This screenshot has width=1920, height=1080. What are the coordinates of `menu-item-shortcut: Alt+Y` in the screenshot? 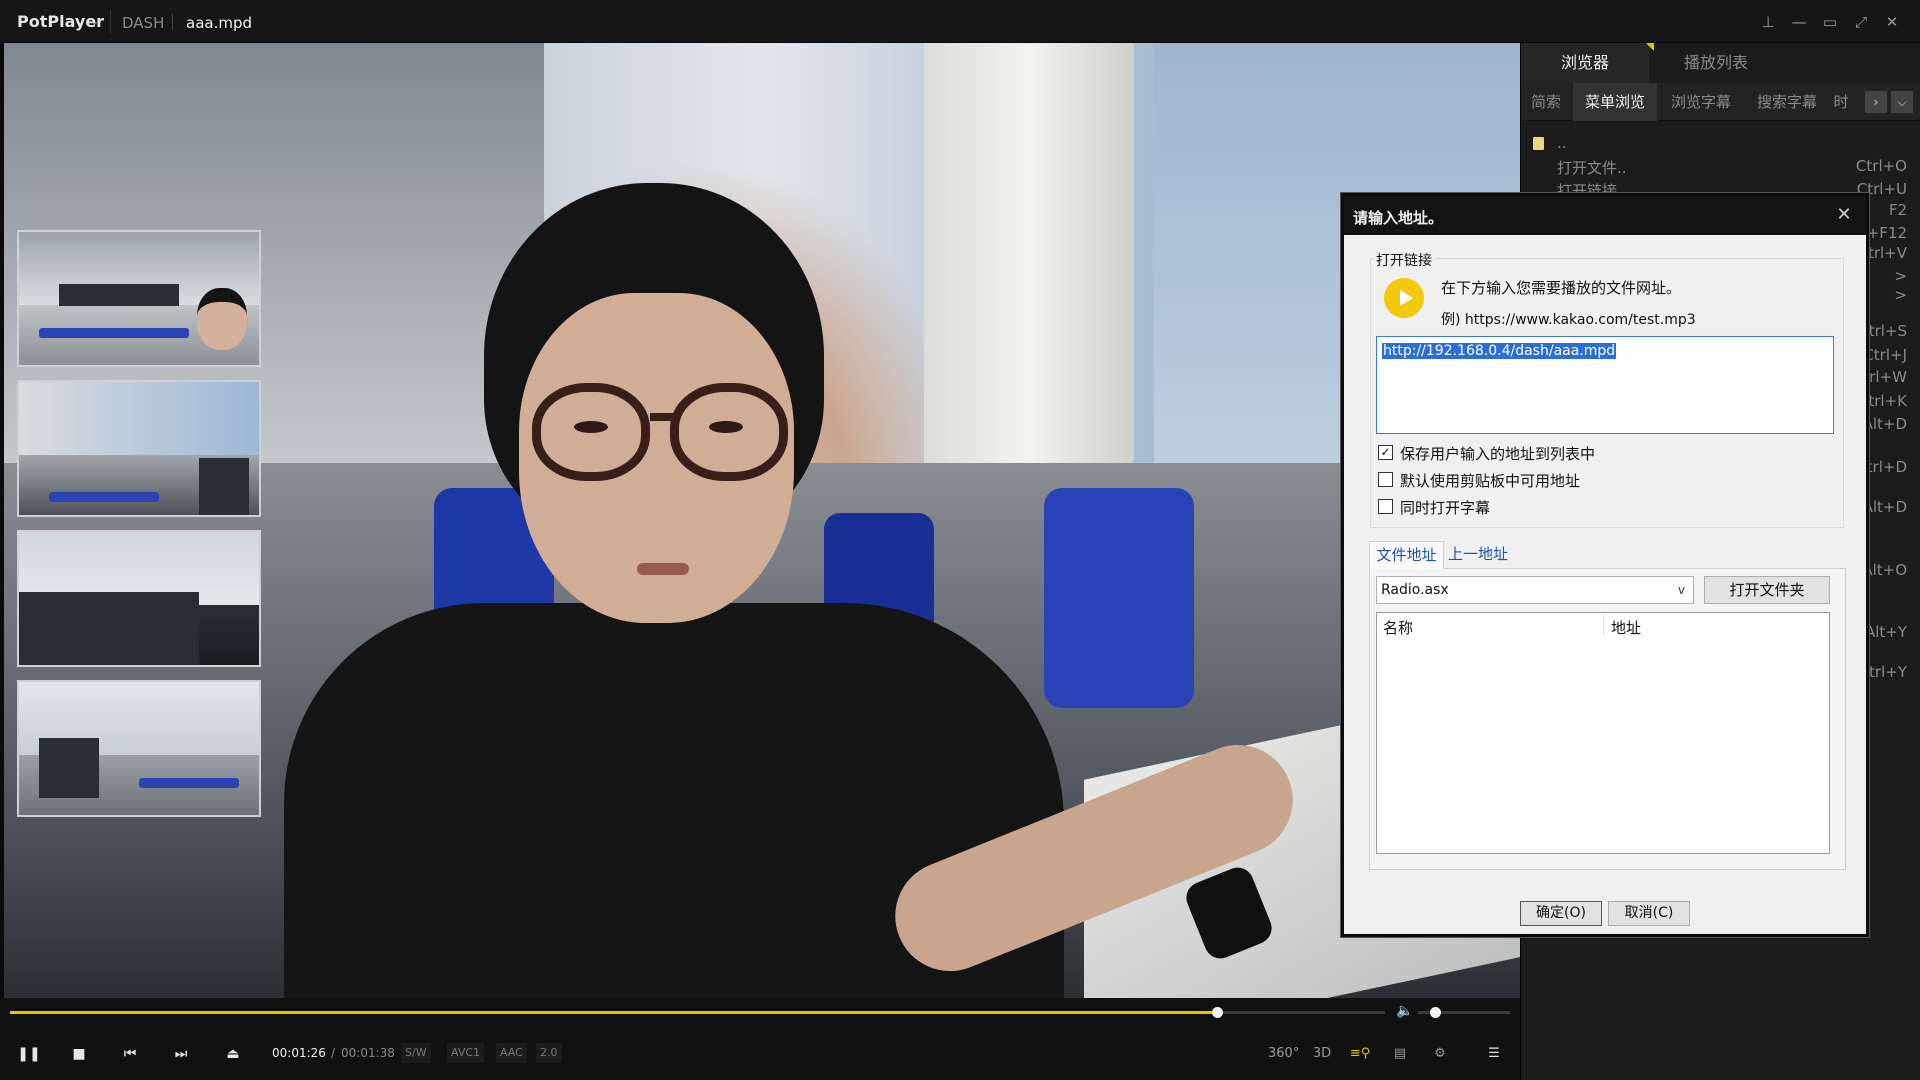 It's located at (1885, 632).